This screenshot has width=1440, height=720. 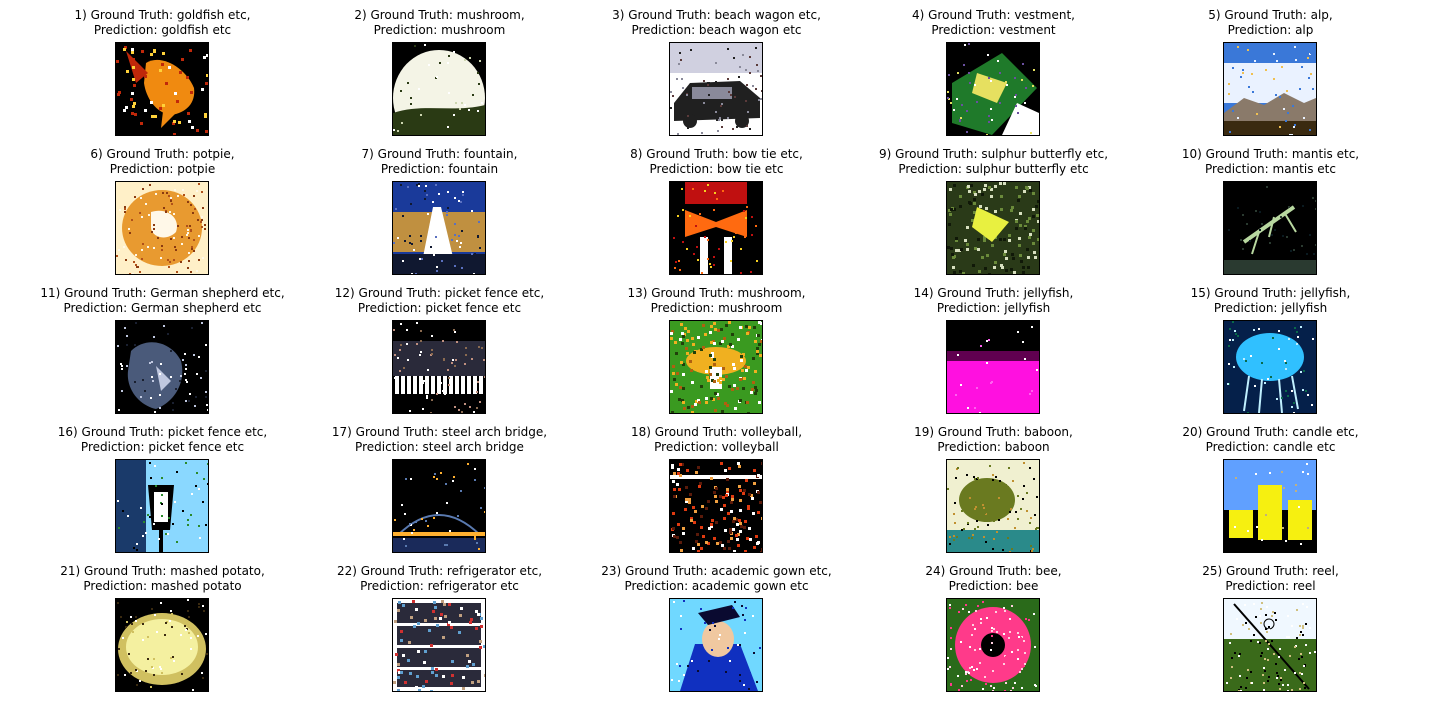 I want to click on ground-truth-label: 6) Ground Truth: potpie,, so click(x=162, y=154).